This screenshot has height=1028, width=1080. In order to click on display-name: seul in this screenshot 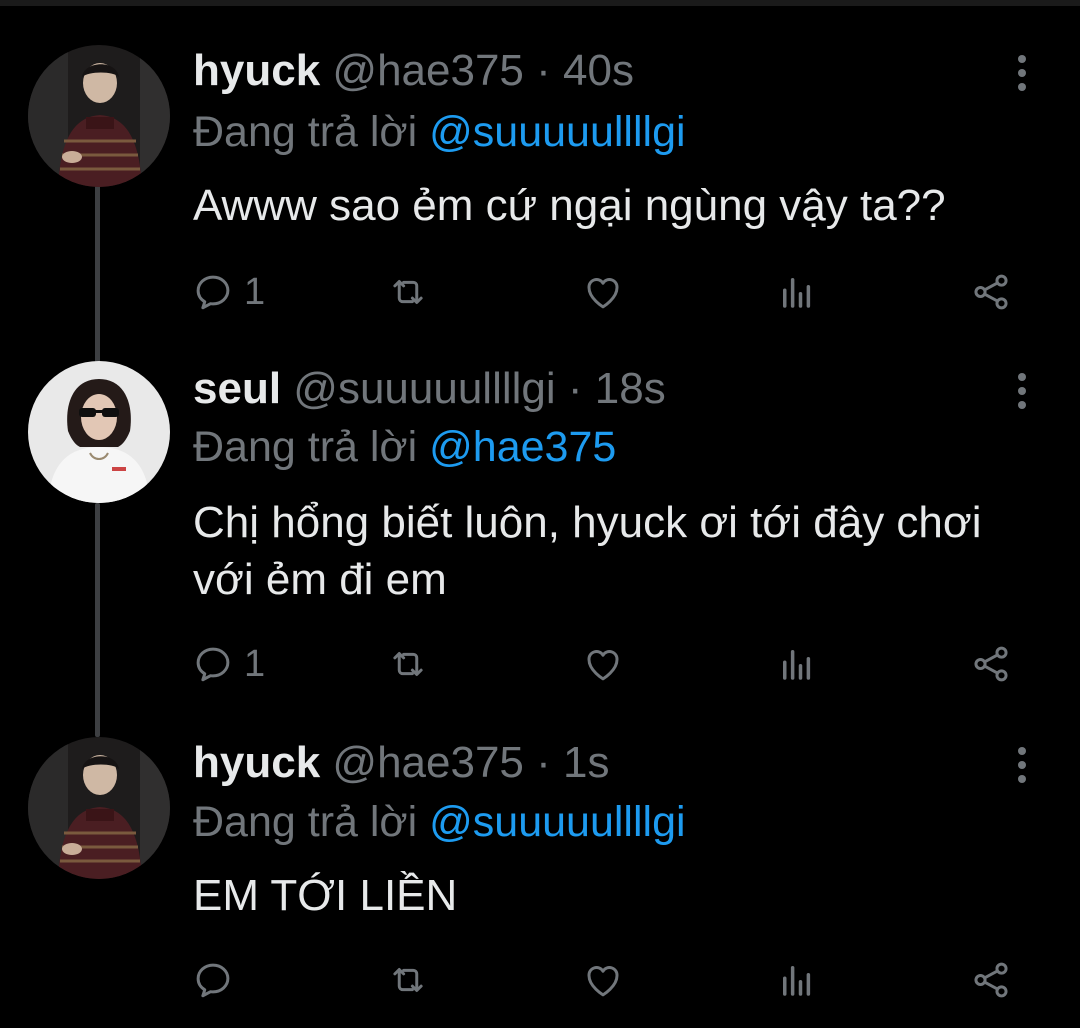, I will do `click(237, 388)`.